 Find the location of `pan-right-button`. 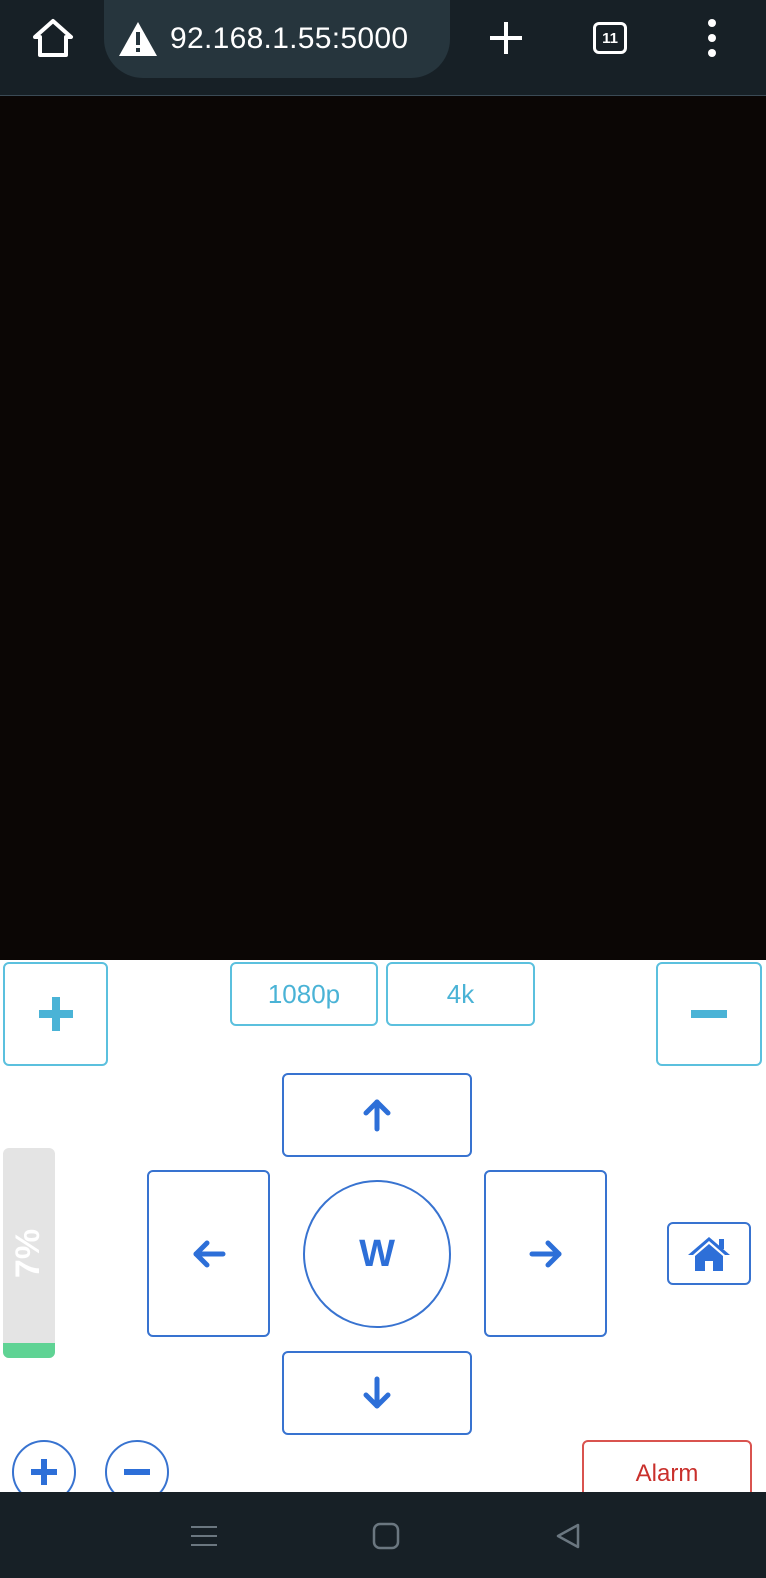

pan-right-button is located at coordinates (545, 1253).